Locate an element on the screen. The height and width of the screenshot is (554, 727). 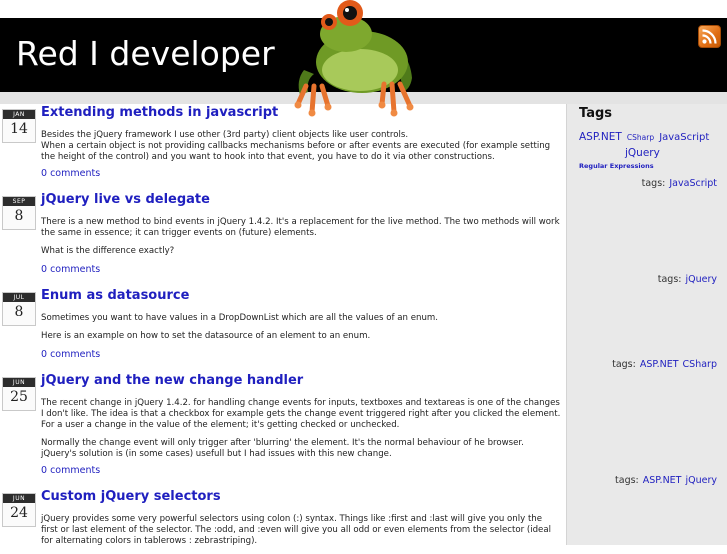
post-tags: tags: JavaScript is located at coordinates (679, 183).